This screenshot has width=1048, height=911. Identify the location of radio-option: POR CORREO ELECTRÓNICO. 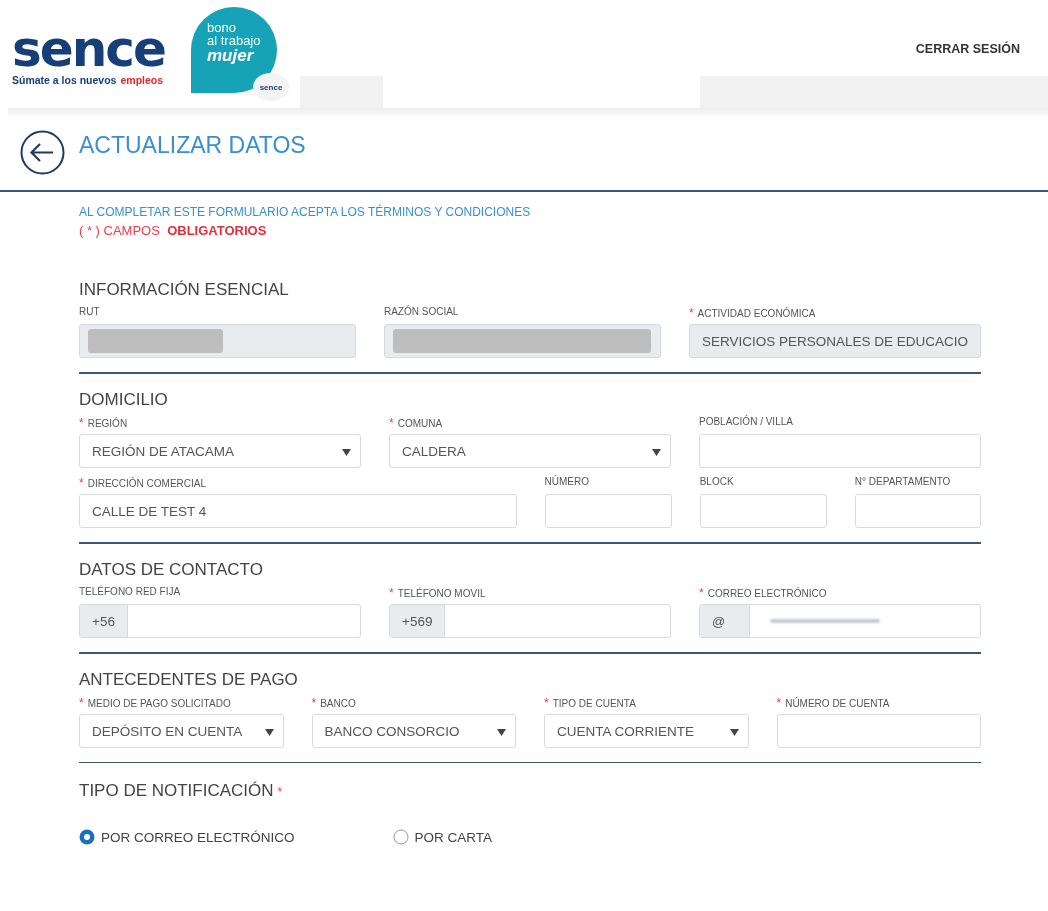
(187, 837).